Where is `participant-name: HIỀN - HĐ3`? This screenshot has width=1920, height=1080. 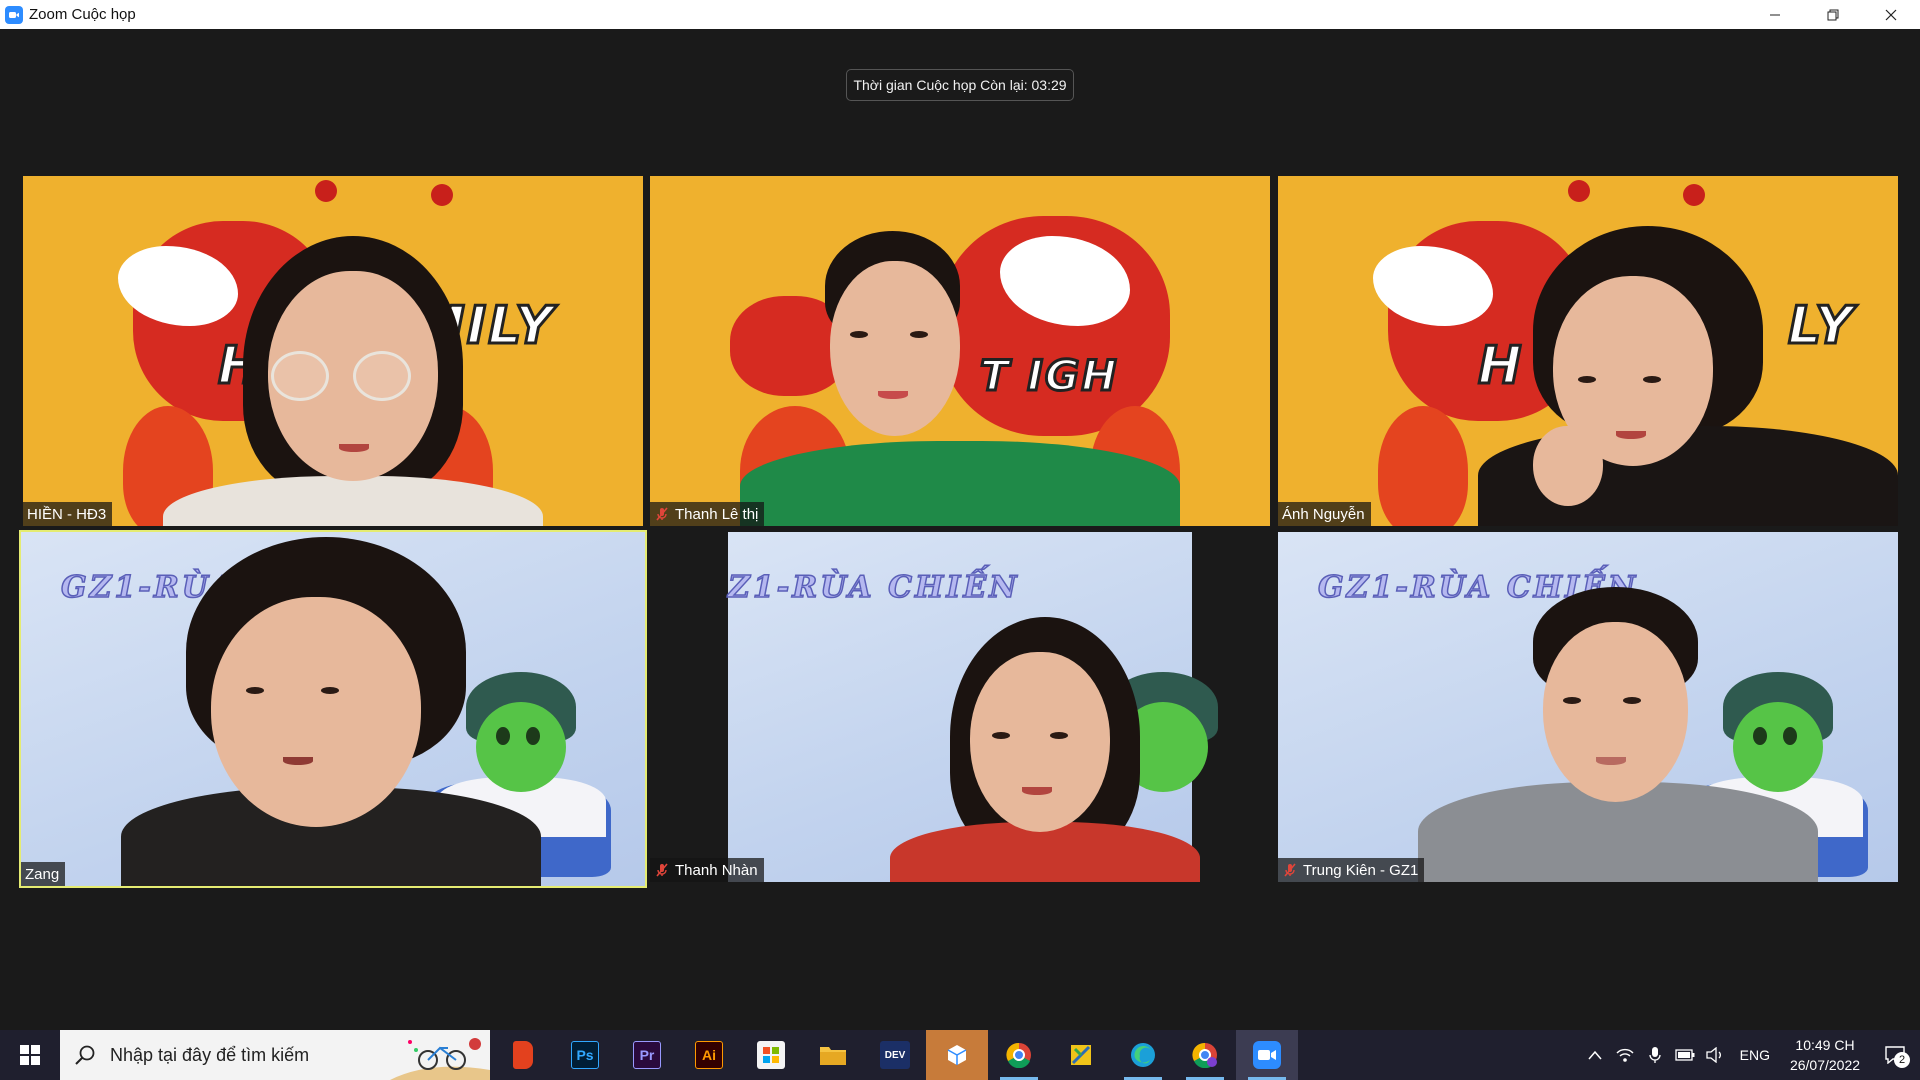
participant-name: HIỀN - HĐ3 is located at coordinates (67, 514).